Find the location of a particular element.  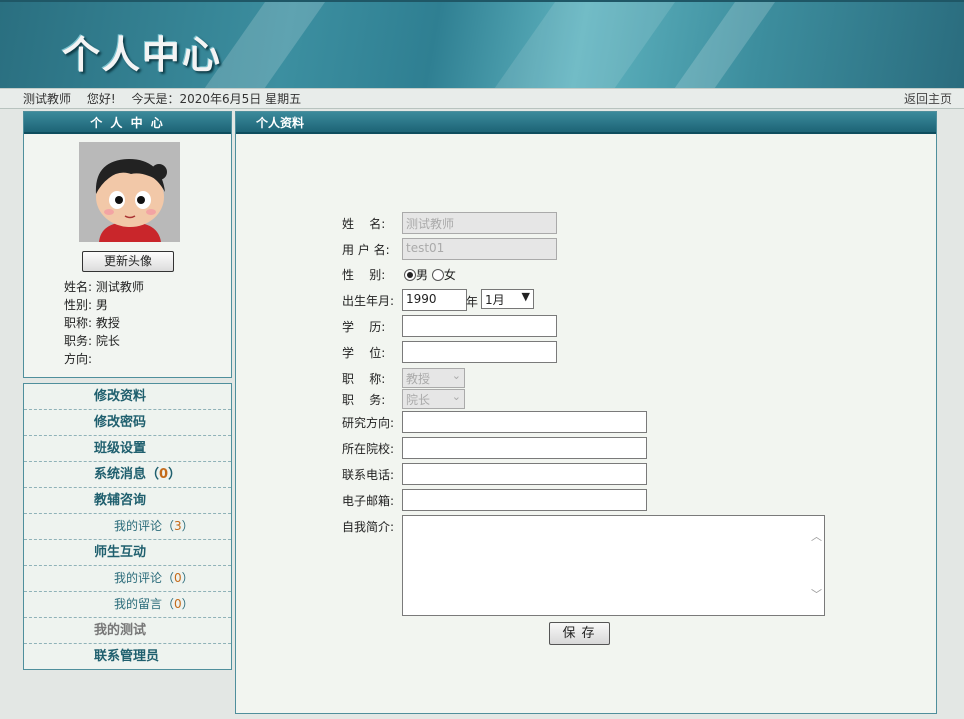

title-label: 职 称: is located at coordinates (364, 379).